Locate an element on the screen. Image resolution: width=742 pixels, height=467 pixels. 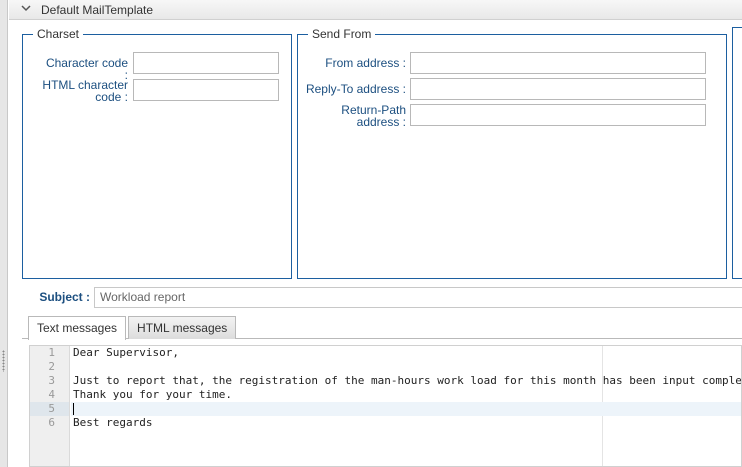
from-address-input is located at coordinates (558, 63).